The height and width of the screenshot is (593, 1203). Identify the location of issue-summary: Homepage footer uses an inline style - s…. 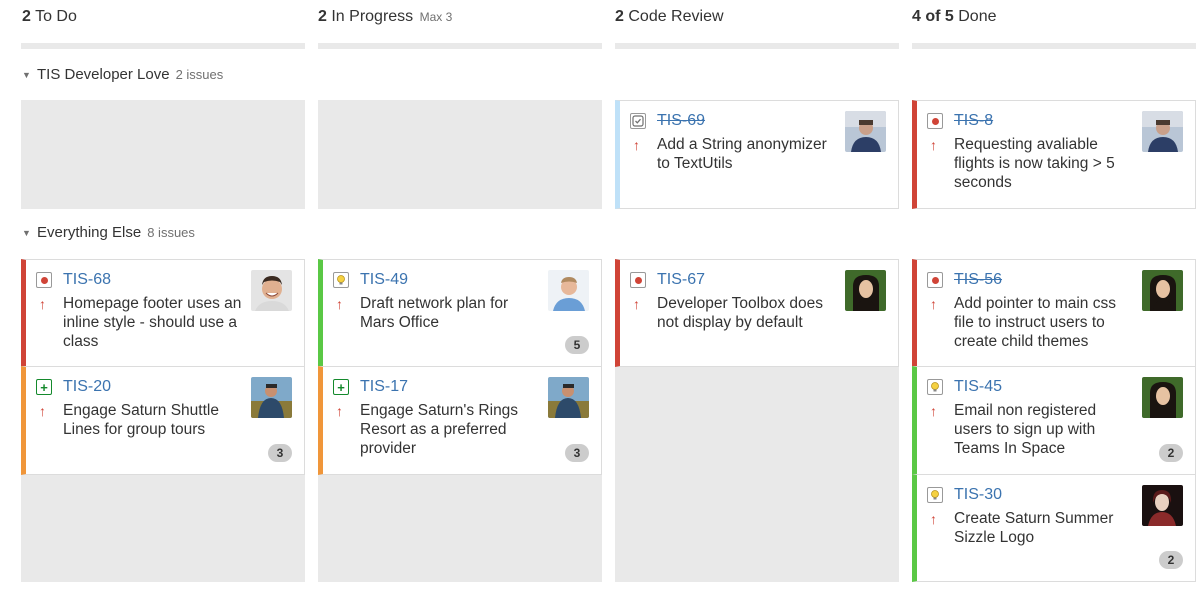
(152, 322).